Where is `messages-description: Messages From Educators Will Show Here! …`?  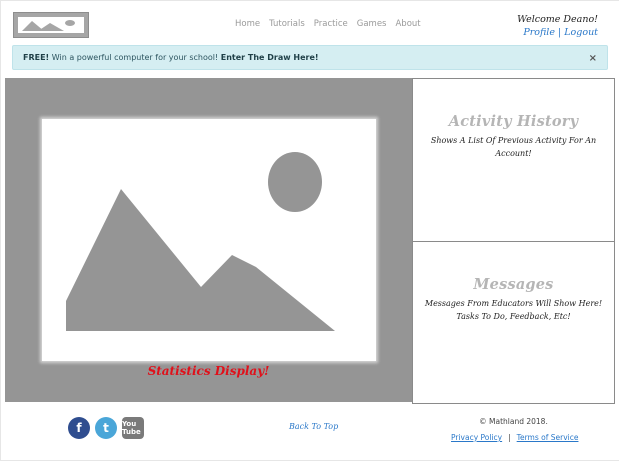 messages-description: Messages From Educators Will Show Here! … is located at coordinates (513, 310).